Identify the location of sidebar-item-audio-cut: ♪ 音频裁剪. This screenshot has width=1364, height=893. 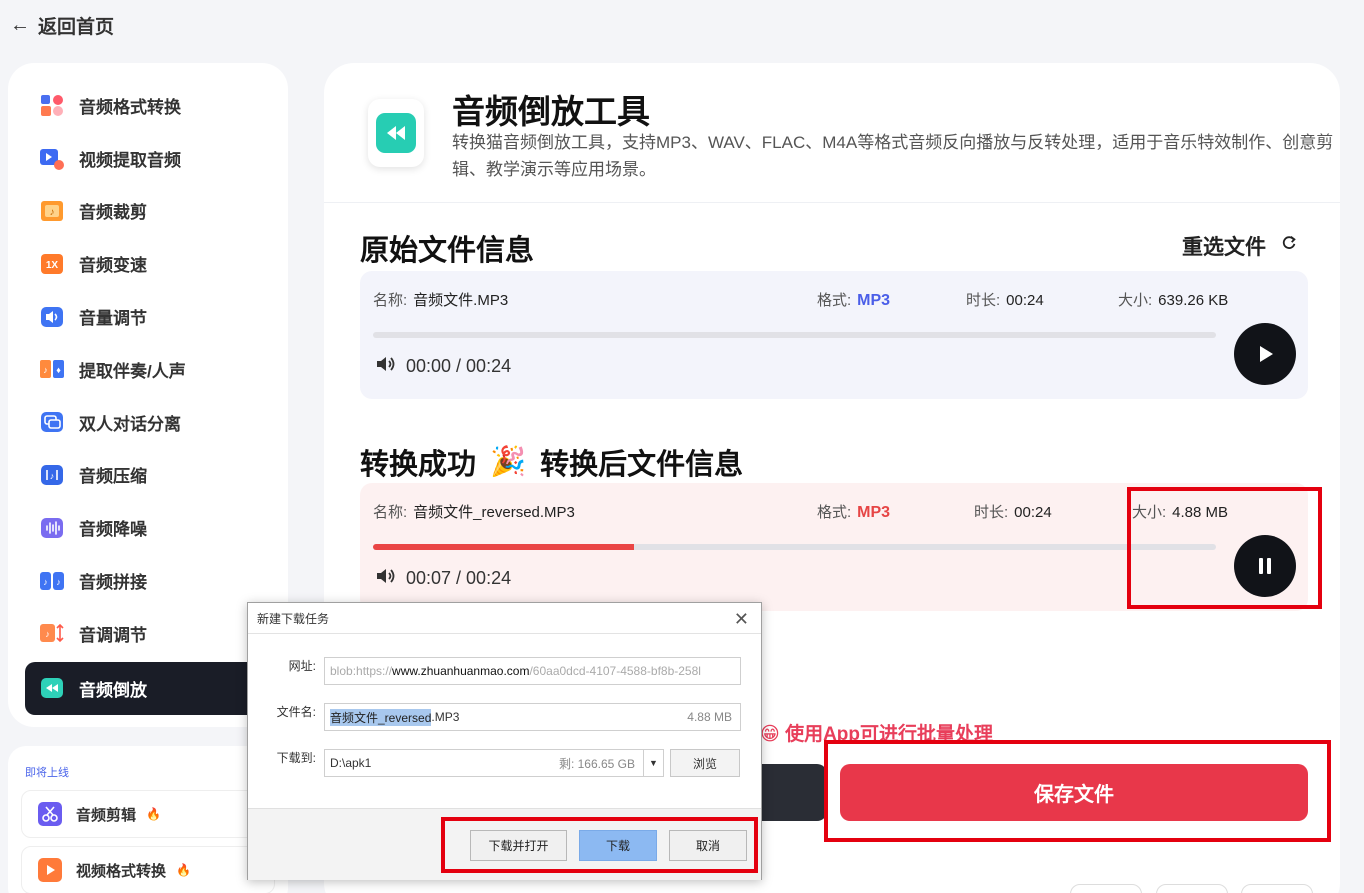
(148, 211).